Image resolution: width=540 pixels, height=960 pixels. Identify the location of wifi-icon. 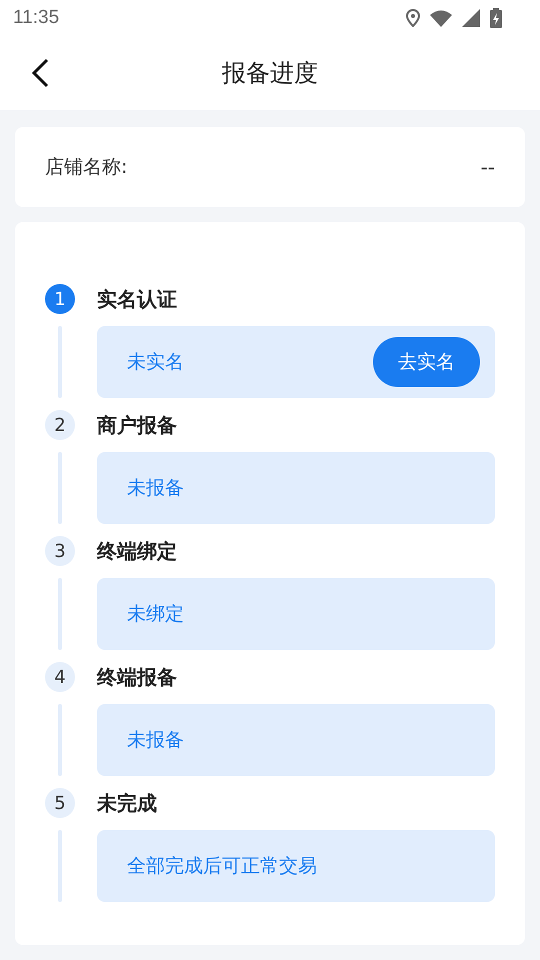
(441, 18).